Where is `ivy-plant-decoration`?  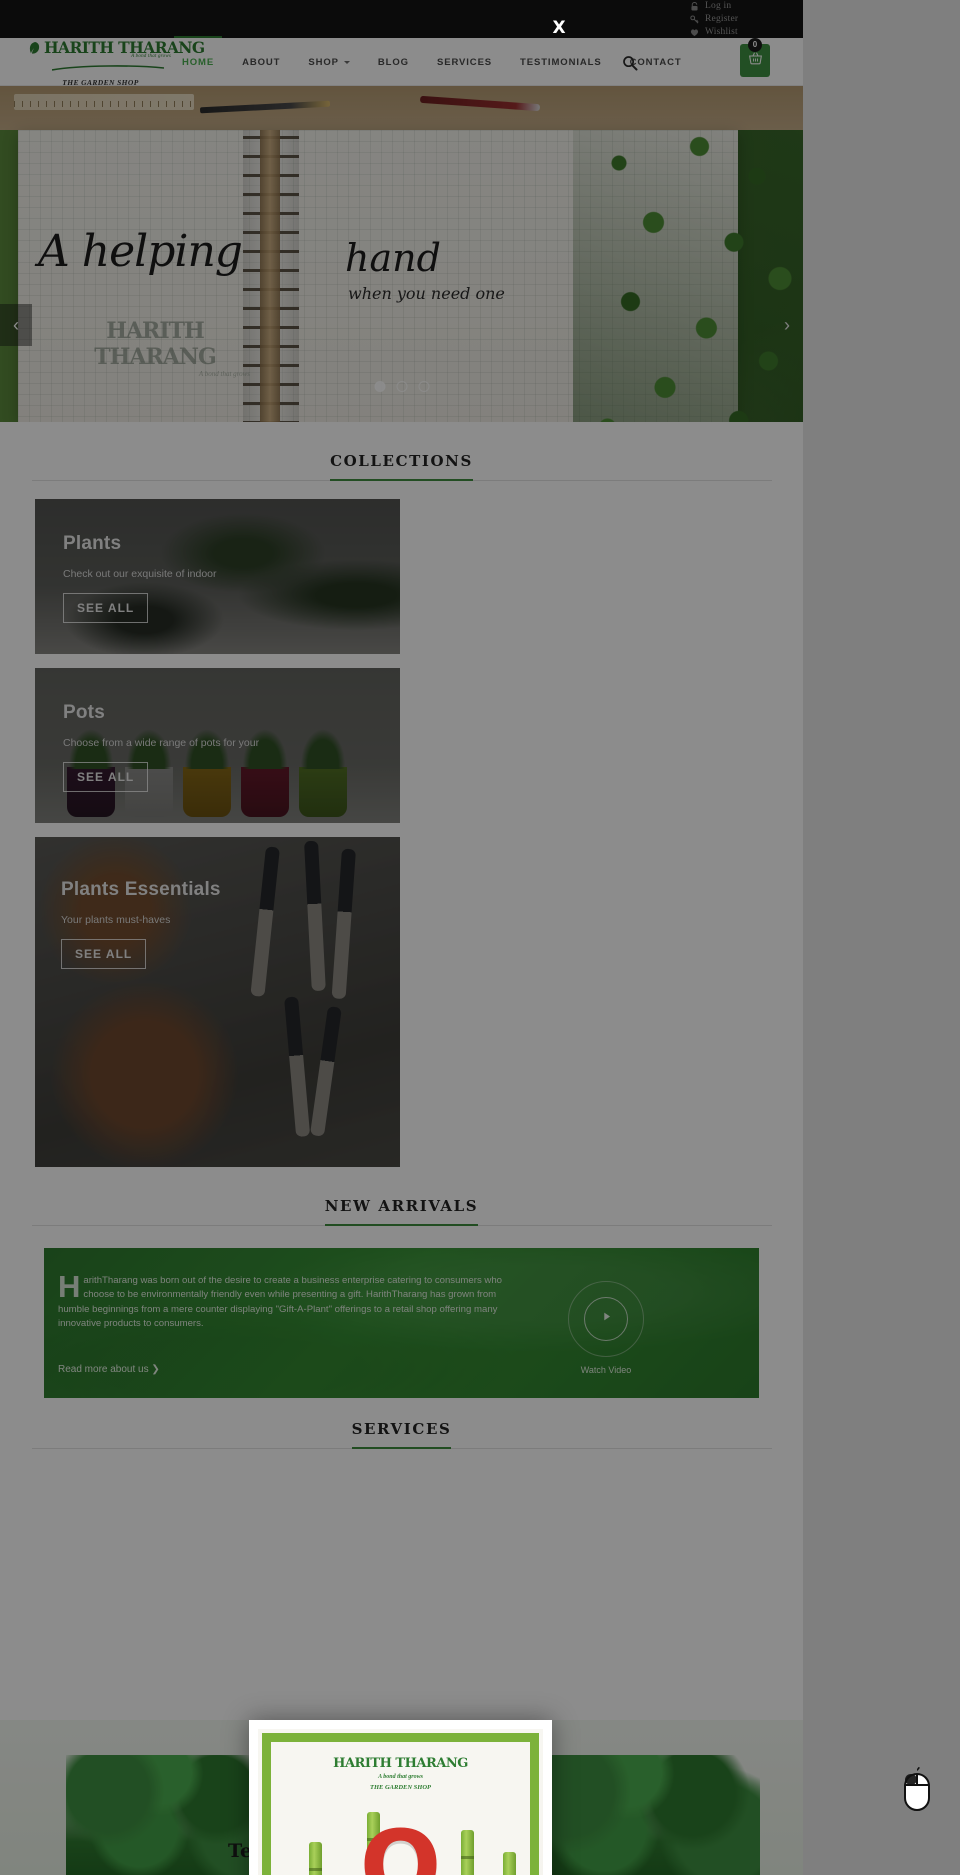 ivy-plant-decoration is located at coordinates (688, 276).